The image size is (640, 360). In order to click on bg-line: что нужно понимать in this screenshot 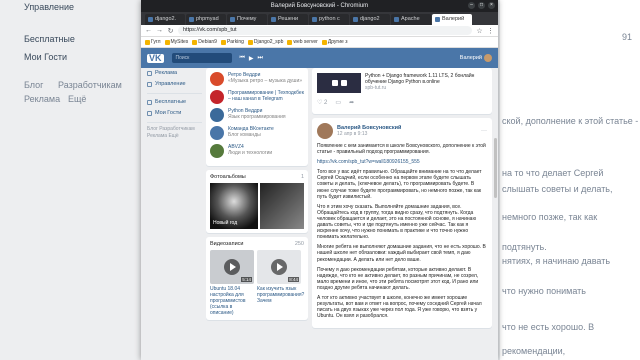, I will do `click(544, 291)`.